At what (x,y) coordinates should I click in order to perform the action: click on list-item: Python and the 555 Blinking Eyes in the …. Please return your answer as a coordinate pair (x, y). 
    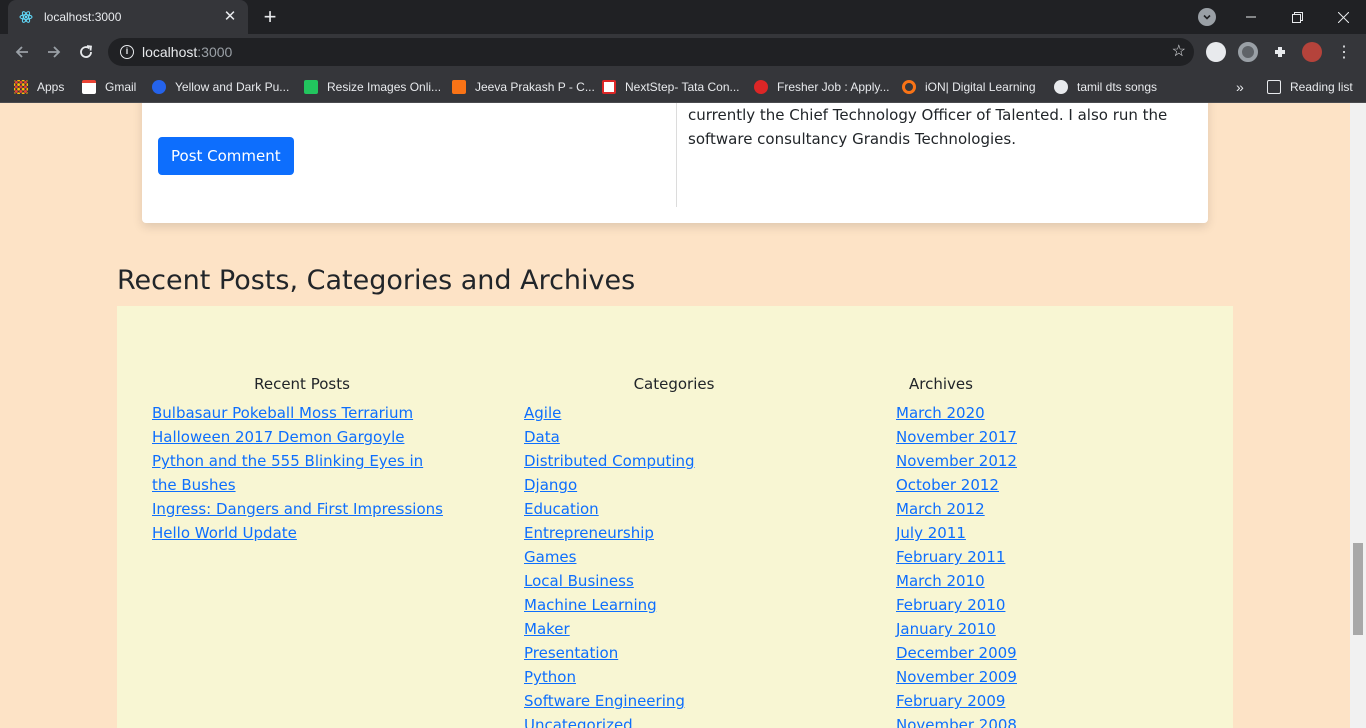
    Looking at the image, I should click on (302, 473).